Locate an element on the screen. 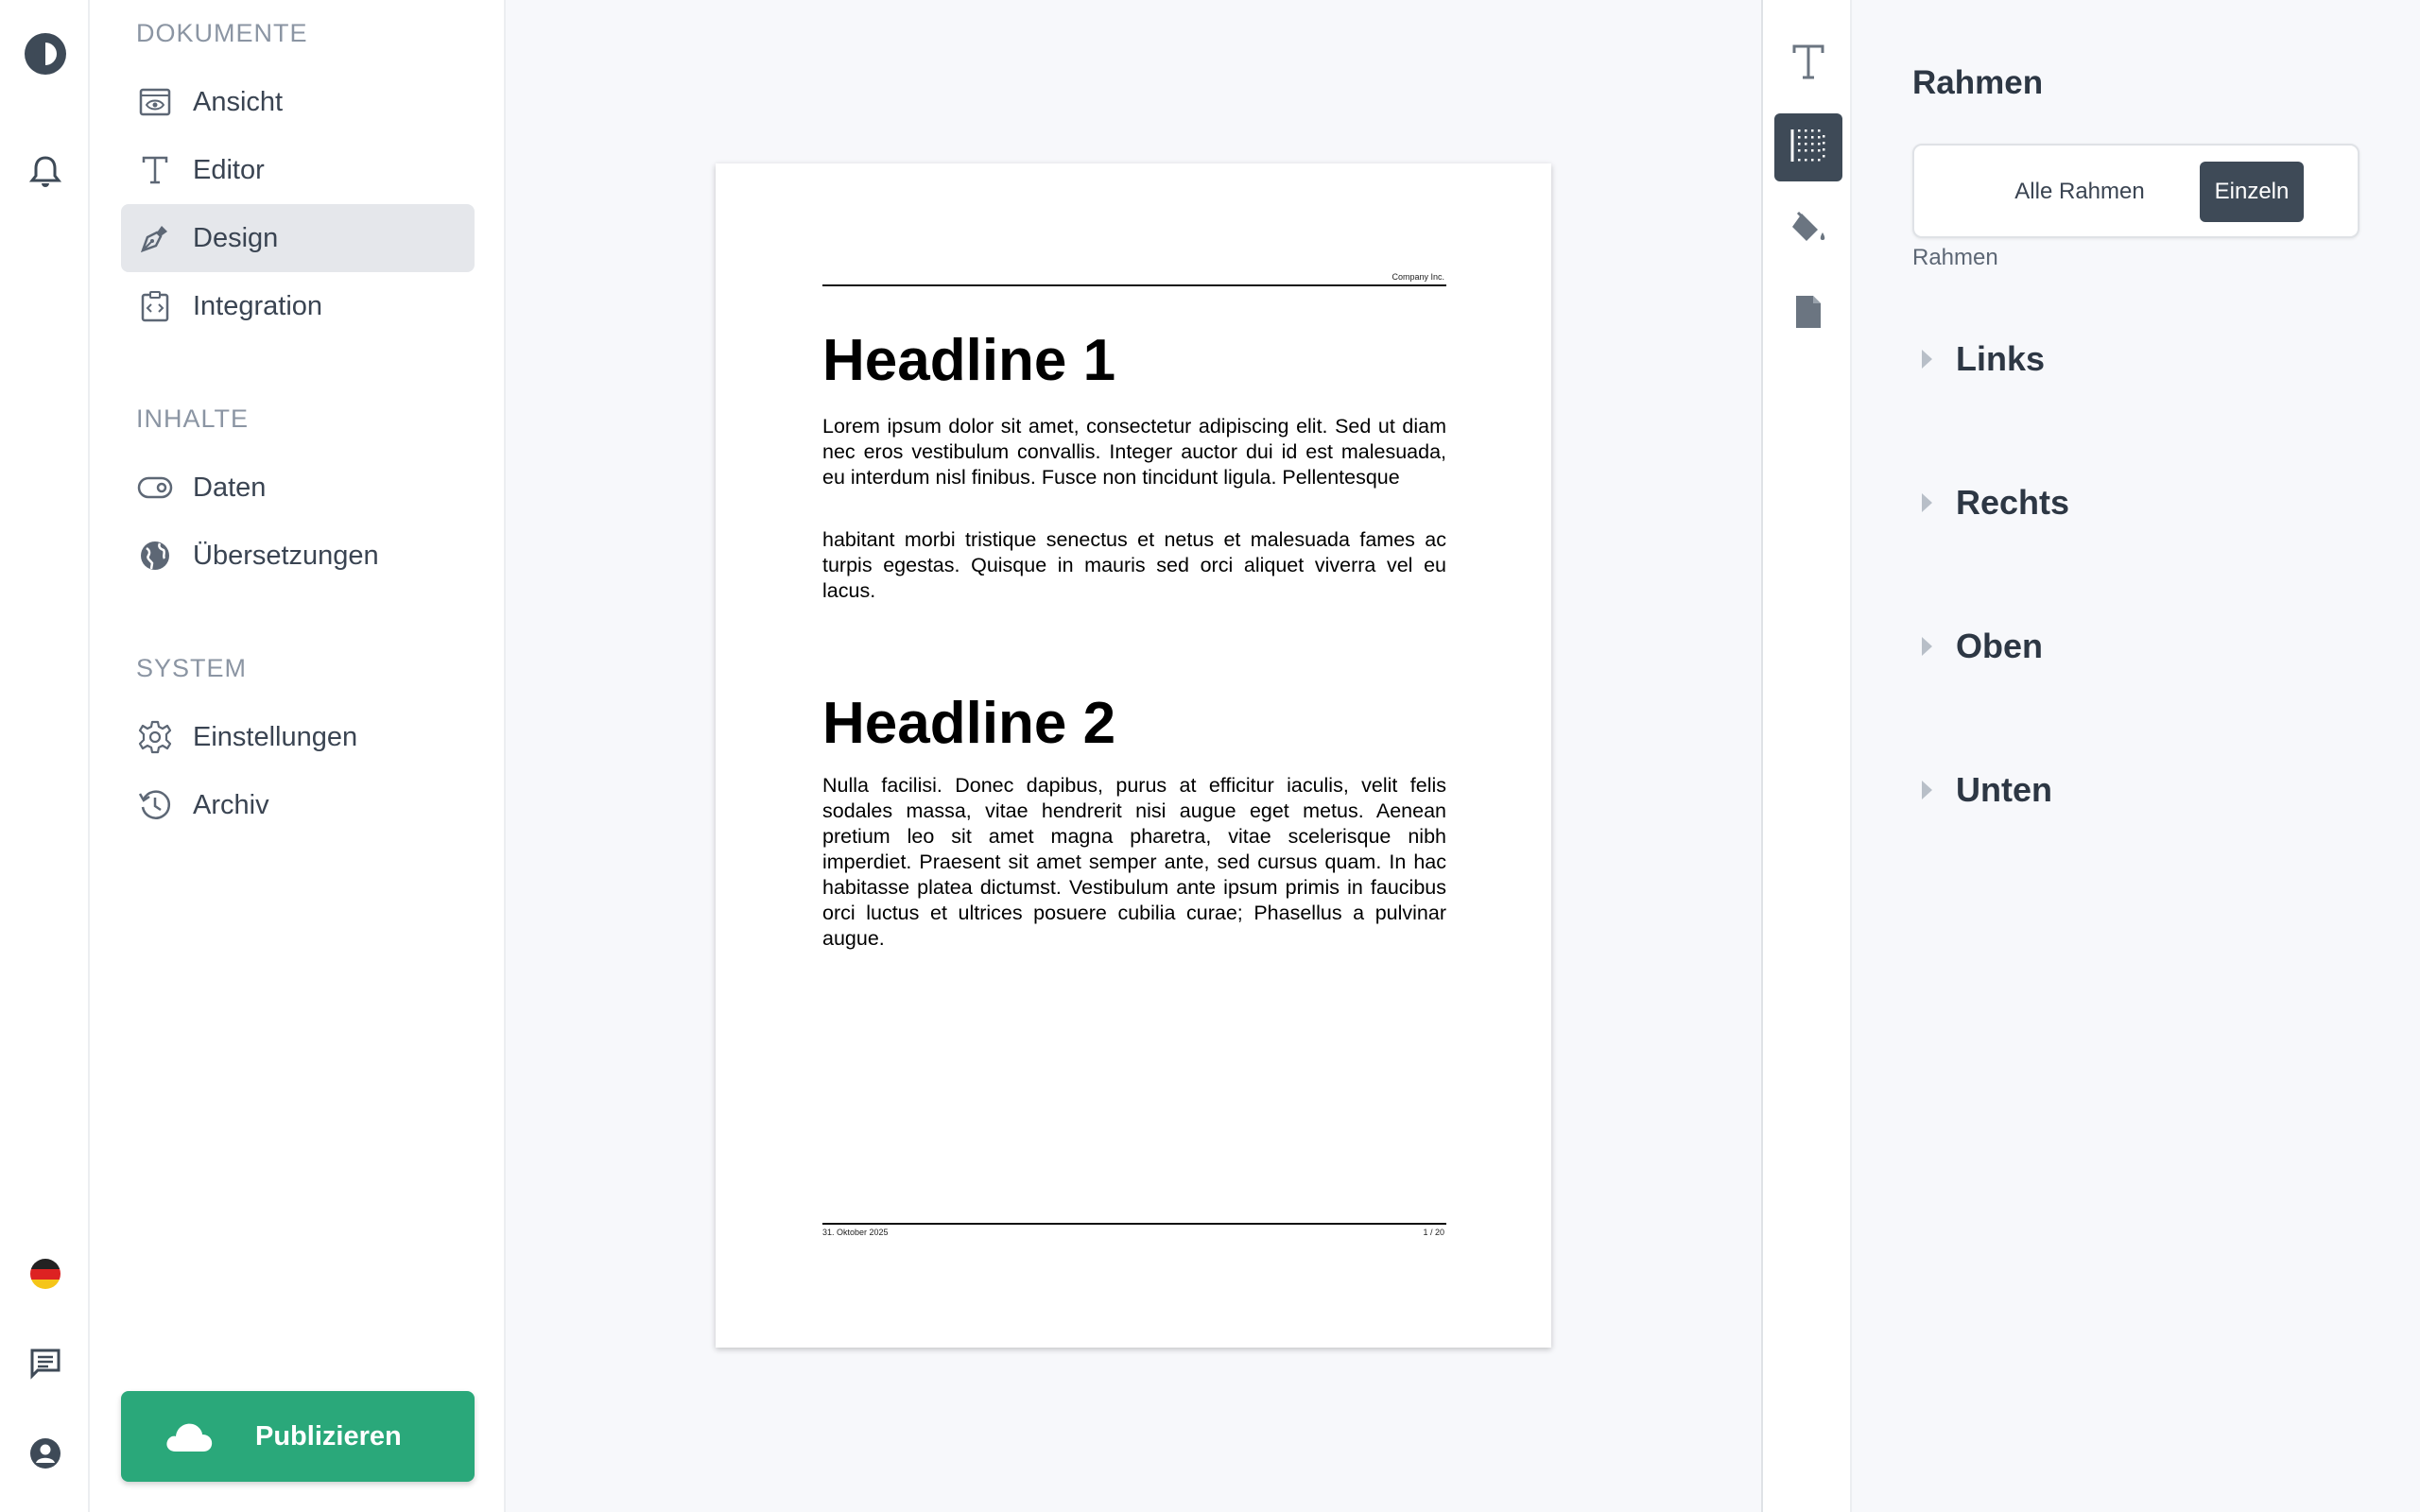 The image size is (2420, 1512). border-mode-label: Rahmen is located at coordinates (1955, 257).